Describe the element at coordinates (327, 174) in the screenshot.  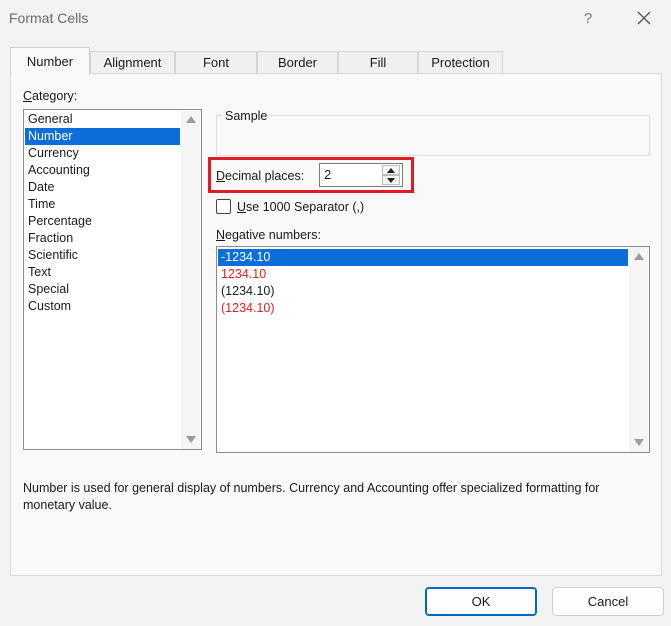
I see `decimal-places-value: 2` at that location.